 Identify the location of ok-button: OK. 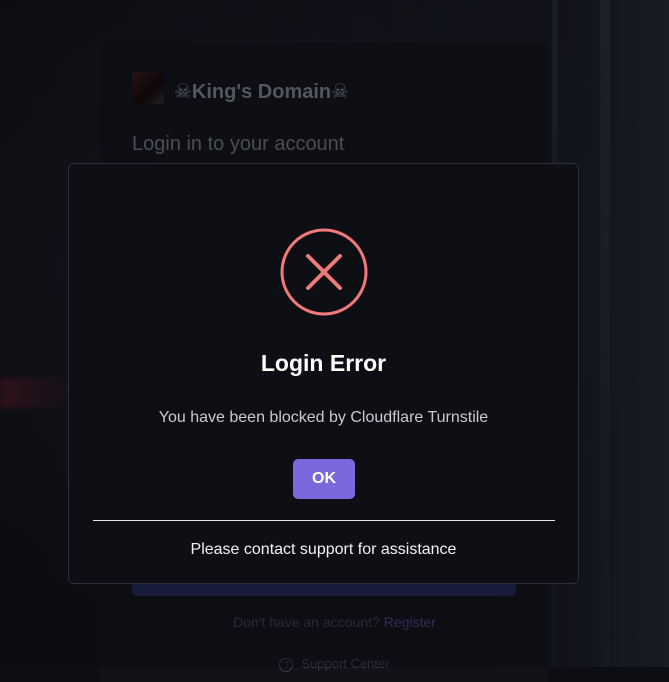
(324, 479).